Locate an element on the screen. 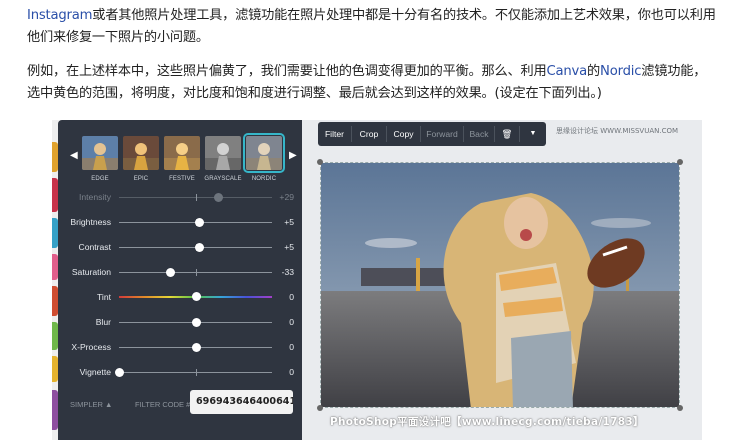  filter-code-label: FILTER CODE # is located at coordinates (163, 404).